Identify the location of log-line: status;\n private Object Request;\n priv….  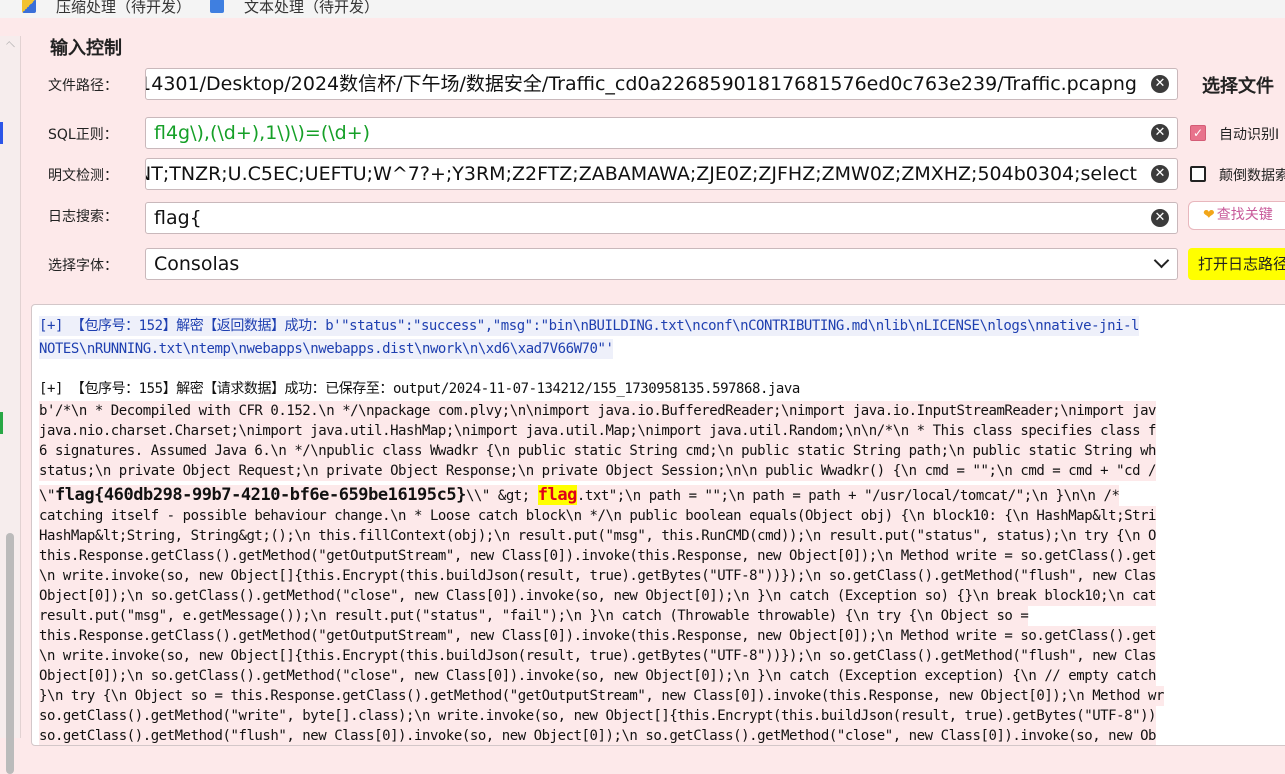
(597, 471).